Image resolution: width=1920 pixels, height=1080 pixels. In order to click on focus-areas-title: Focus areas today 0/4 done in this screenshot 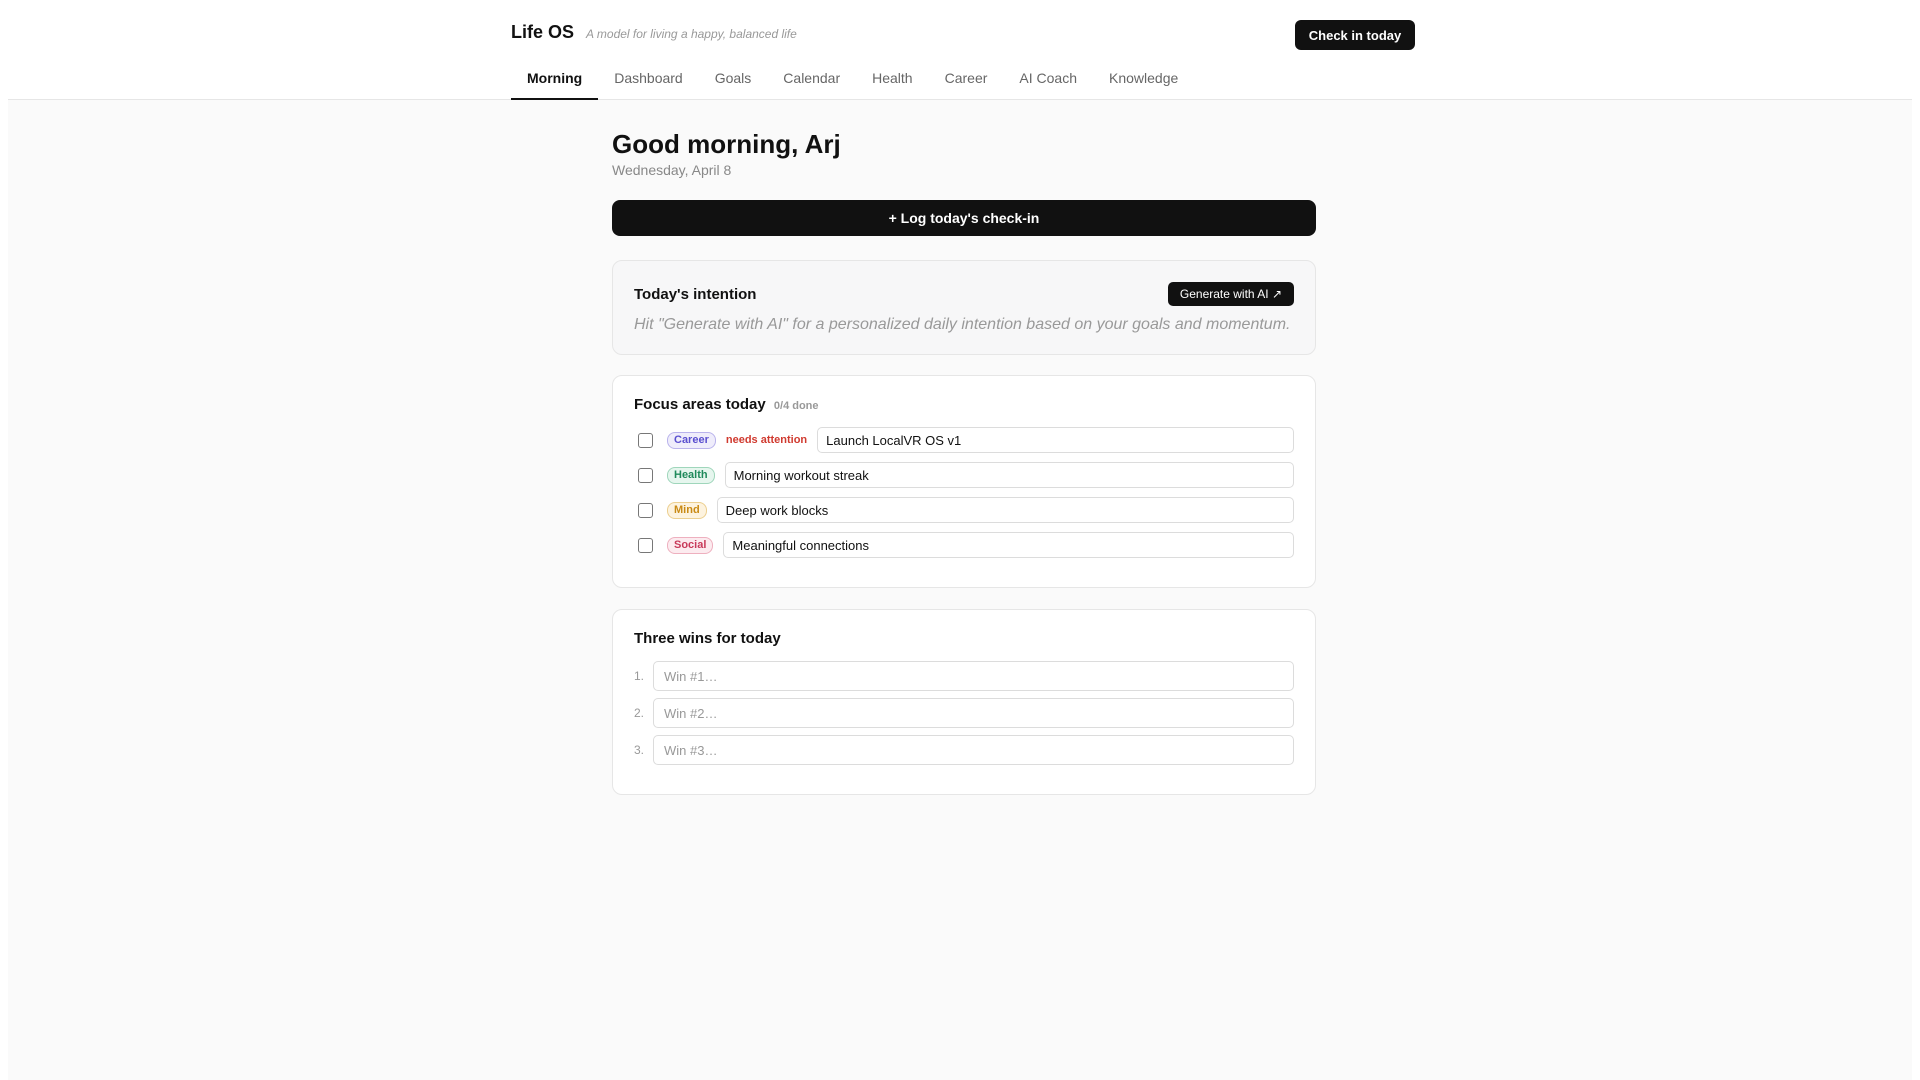, I will do `click(726, 404)`.